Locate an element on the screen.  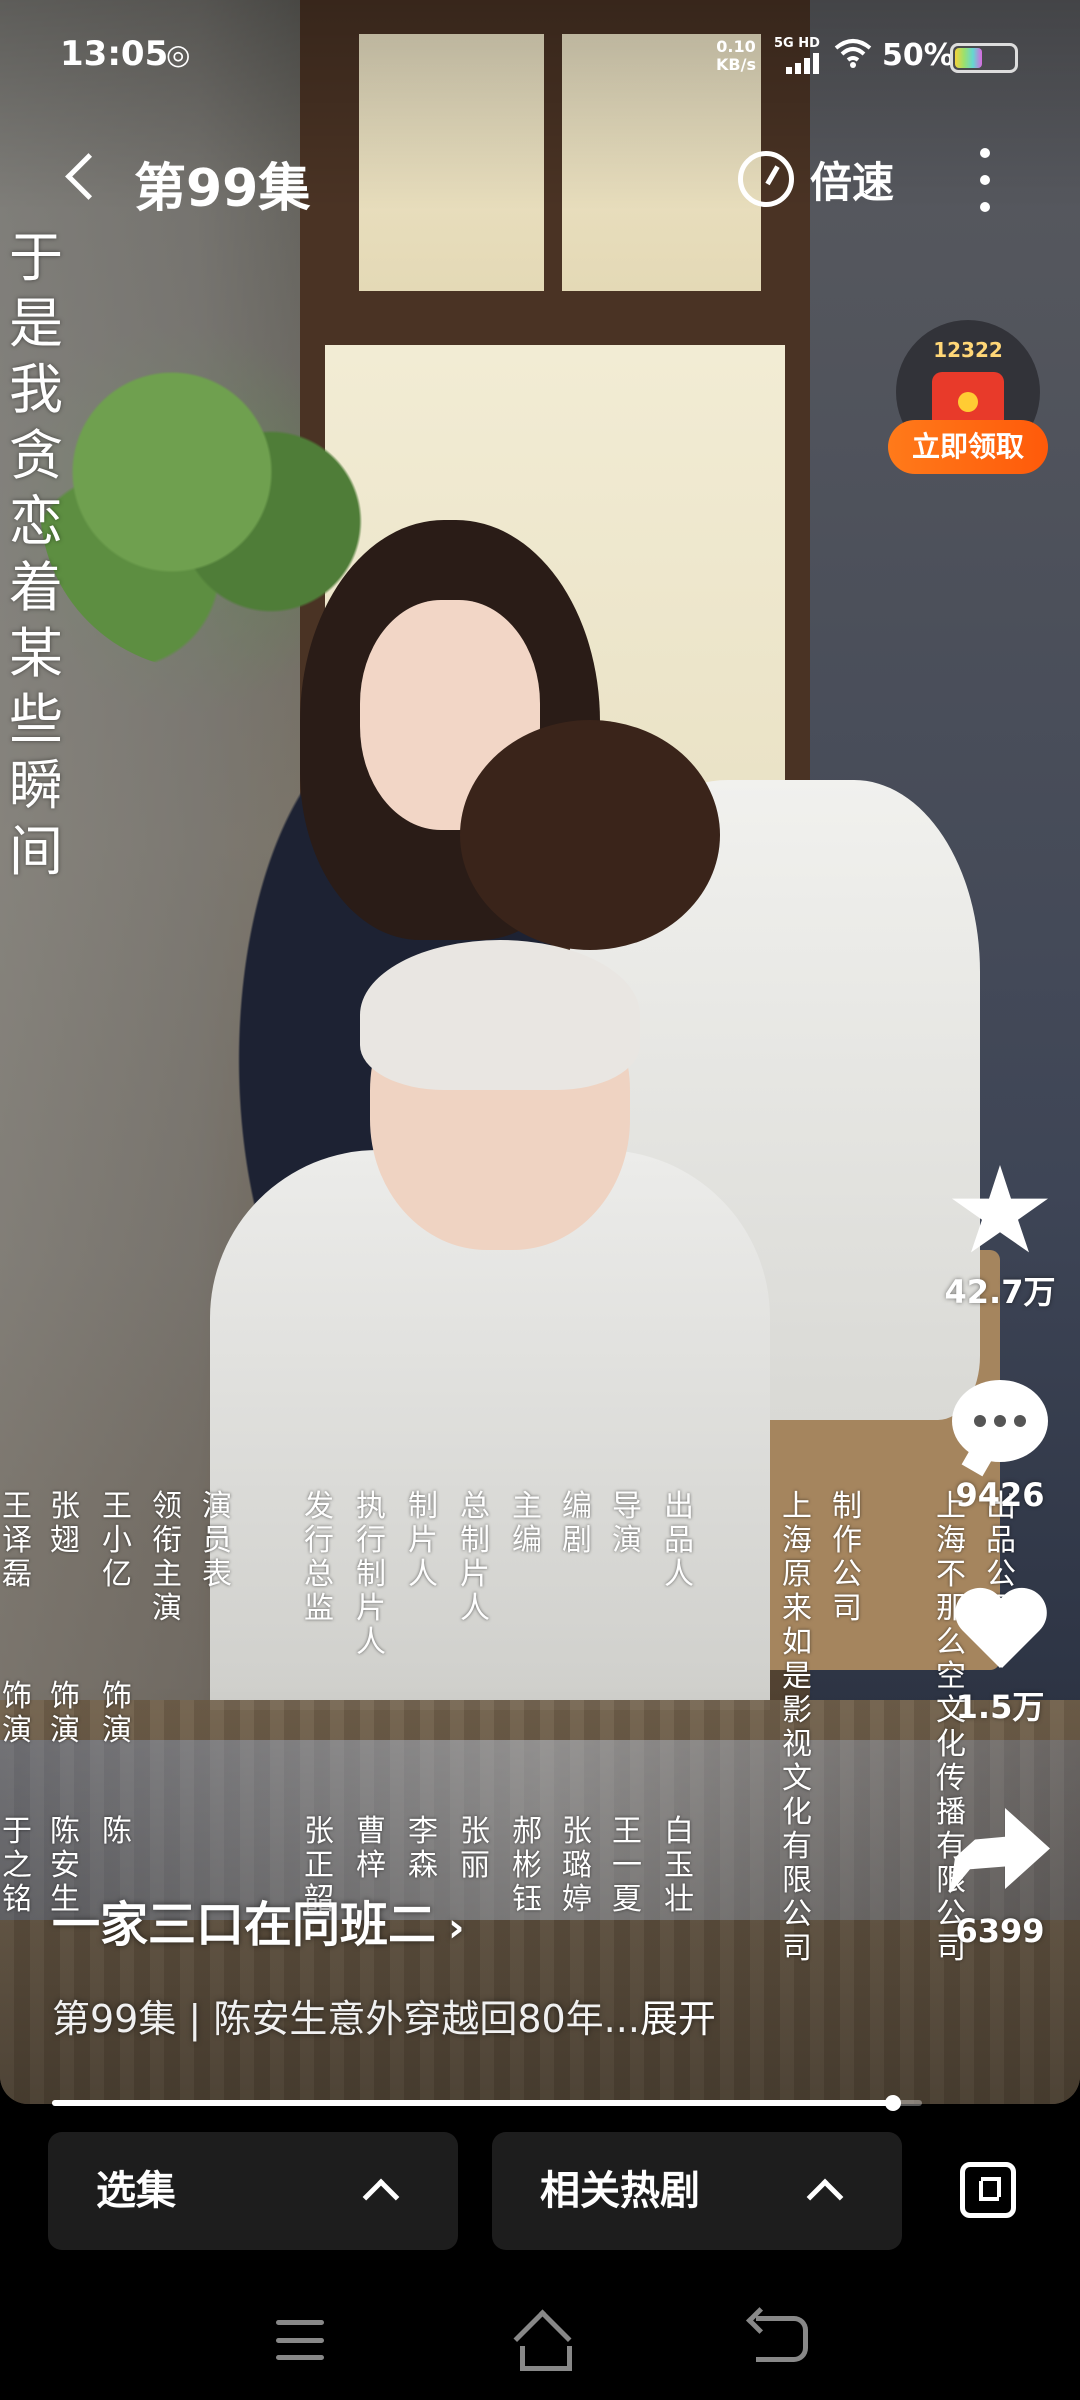
heart-icon is located at coordinates (1000, 1633).